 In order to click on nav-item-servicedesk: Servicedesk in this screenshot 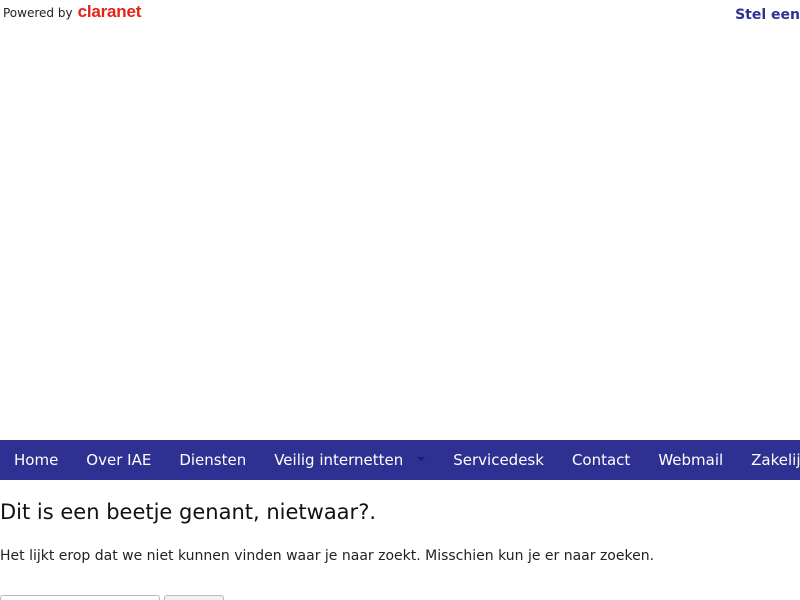, I will do `click(498, 460)`.